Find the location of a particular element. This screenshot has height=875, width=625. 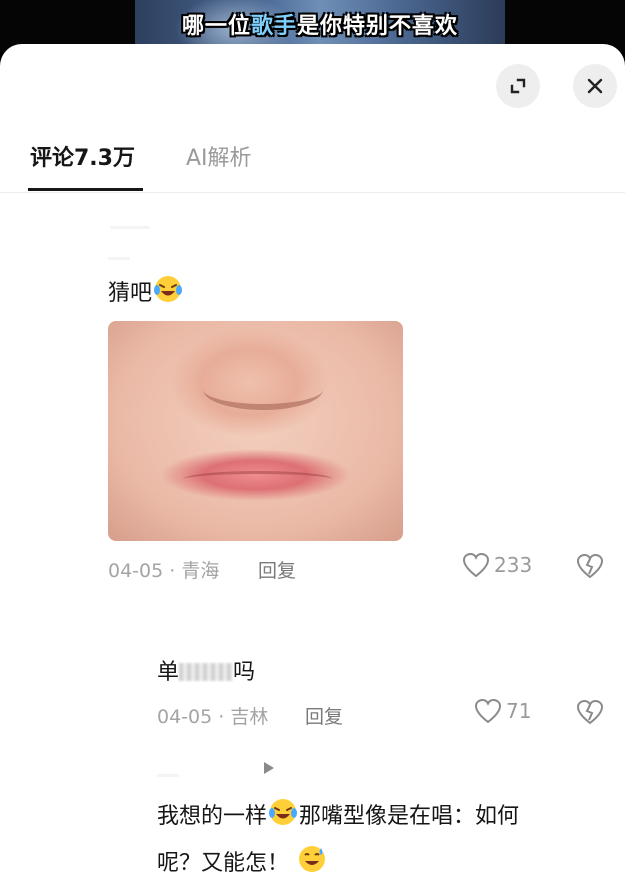

tab-comments: 评论7.3万 is located at coordinates (82, 156).